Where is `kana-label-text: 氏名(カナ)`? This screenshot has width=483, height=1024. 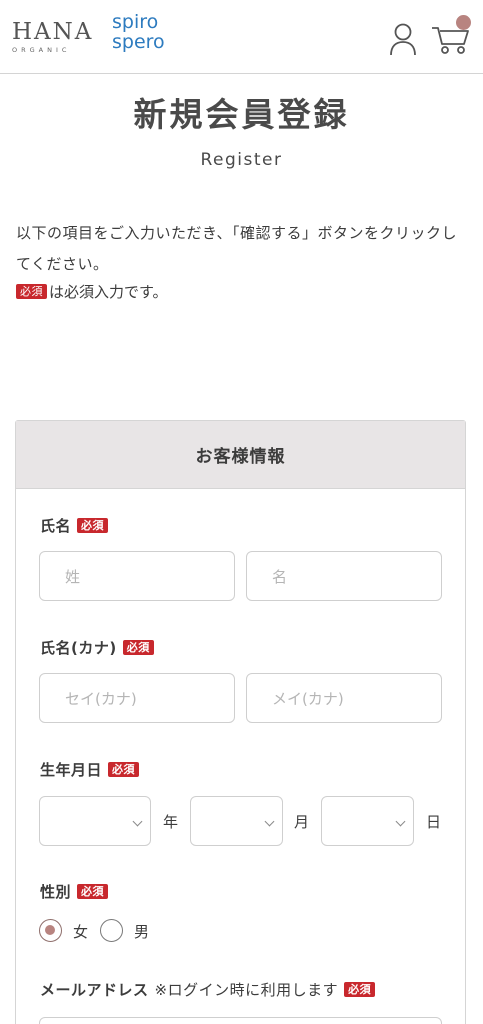
kana-label-text: 氏名(カナ) is located at coordinates (78, 648).